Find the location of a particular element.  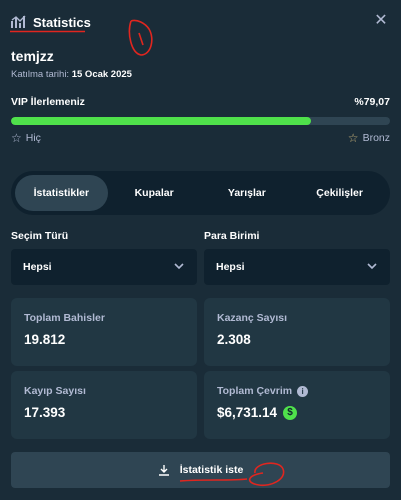

tab-races: Yarışlar is located at coordinates (247, 193).